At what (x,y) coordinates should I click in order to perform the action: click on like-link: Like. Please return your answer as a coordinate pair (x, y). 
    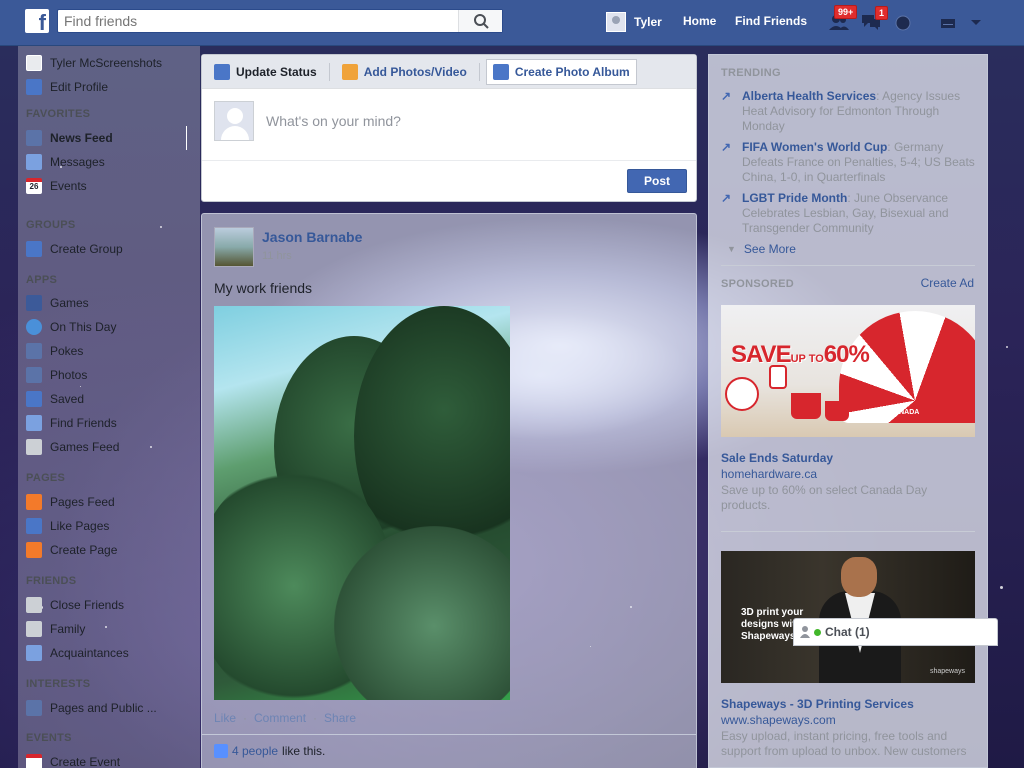
    Looking at the image, I should click on (225, 718).